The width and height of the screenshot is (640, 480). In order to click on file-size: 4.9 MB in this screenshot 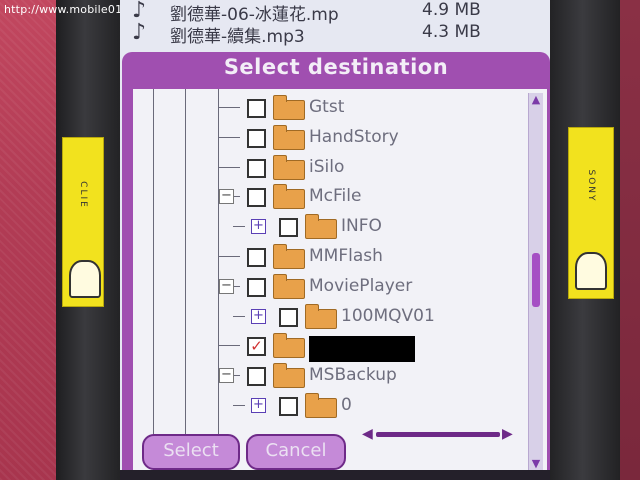, I will do `click(451, 10)`.